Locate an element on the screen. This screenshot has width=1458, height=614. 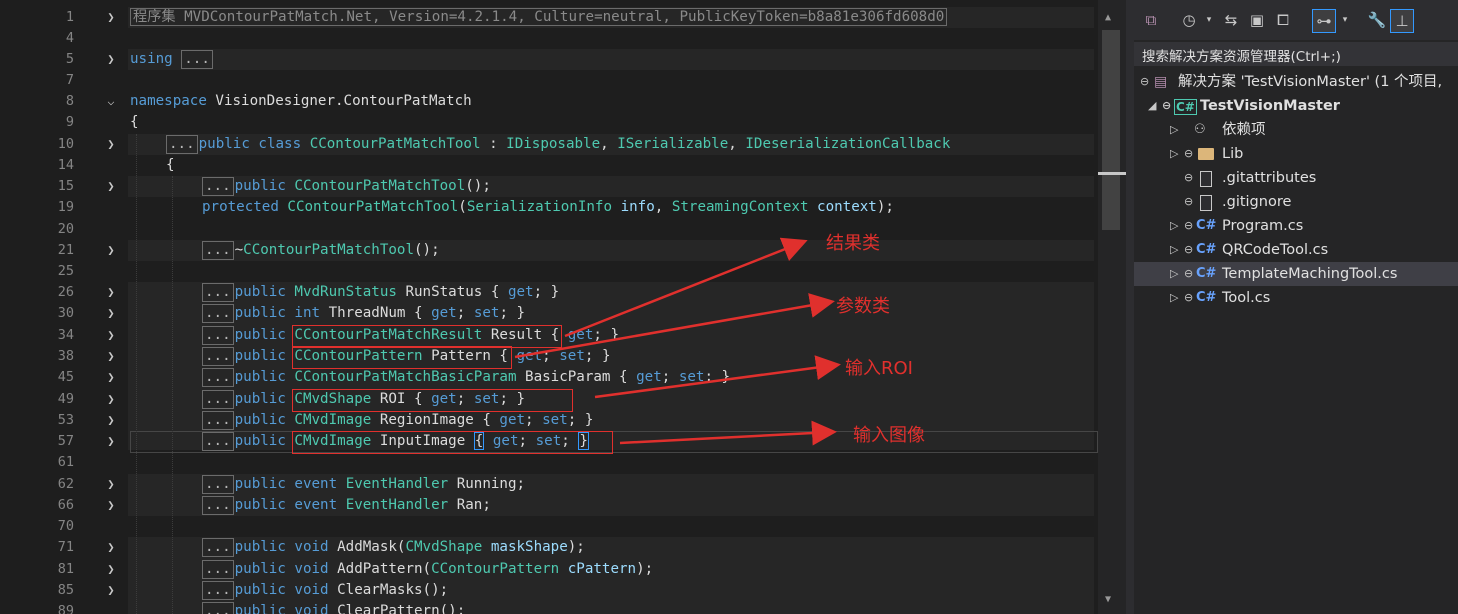
parameter-name: context is located at coordinates (842, 207).